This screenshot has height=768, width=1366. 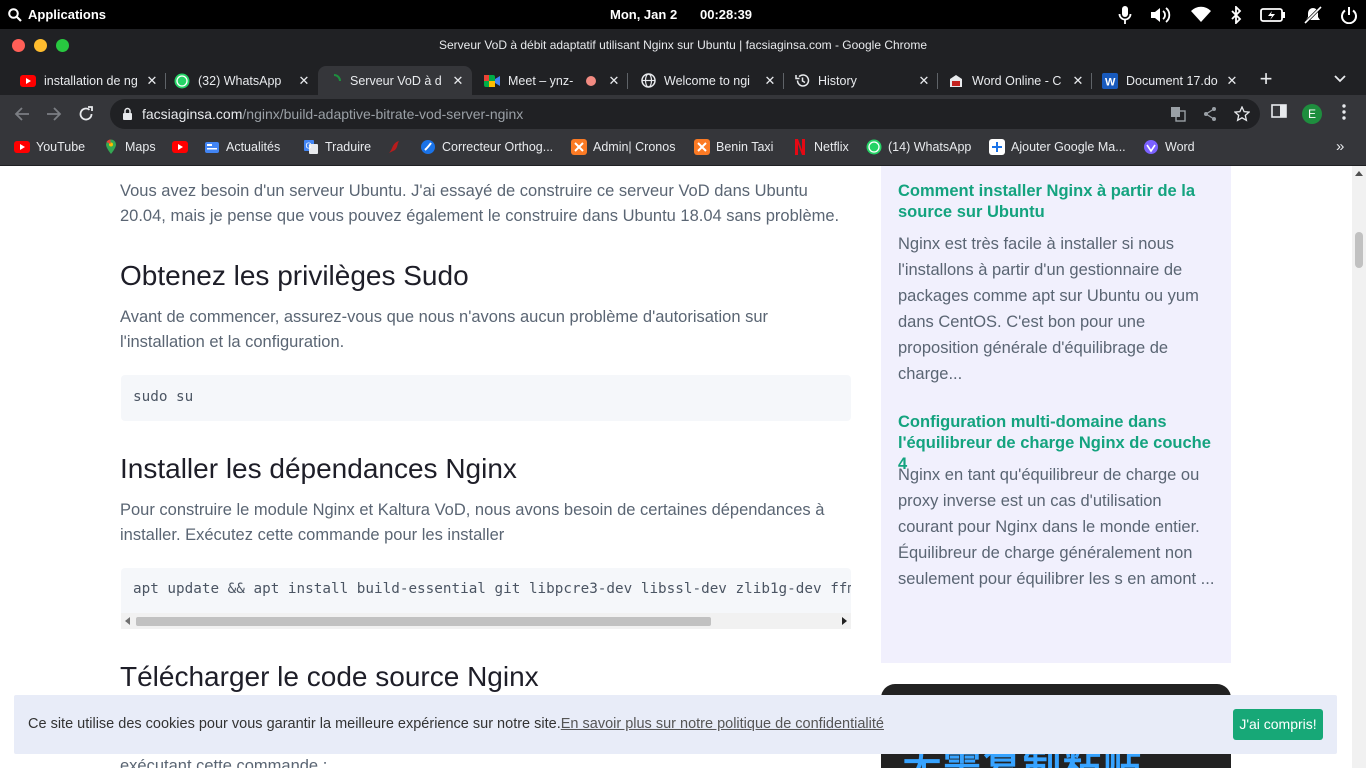 I want to click on globe-icon, so click(x=648, y=81).